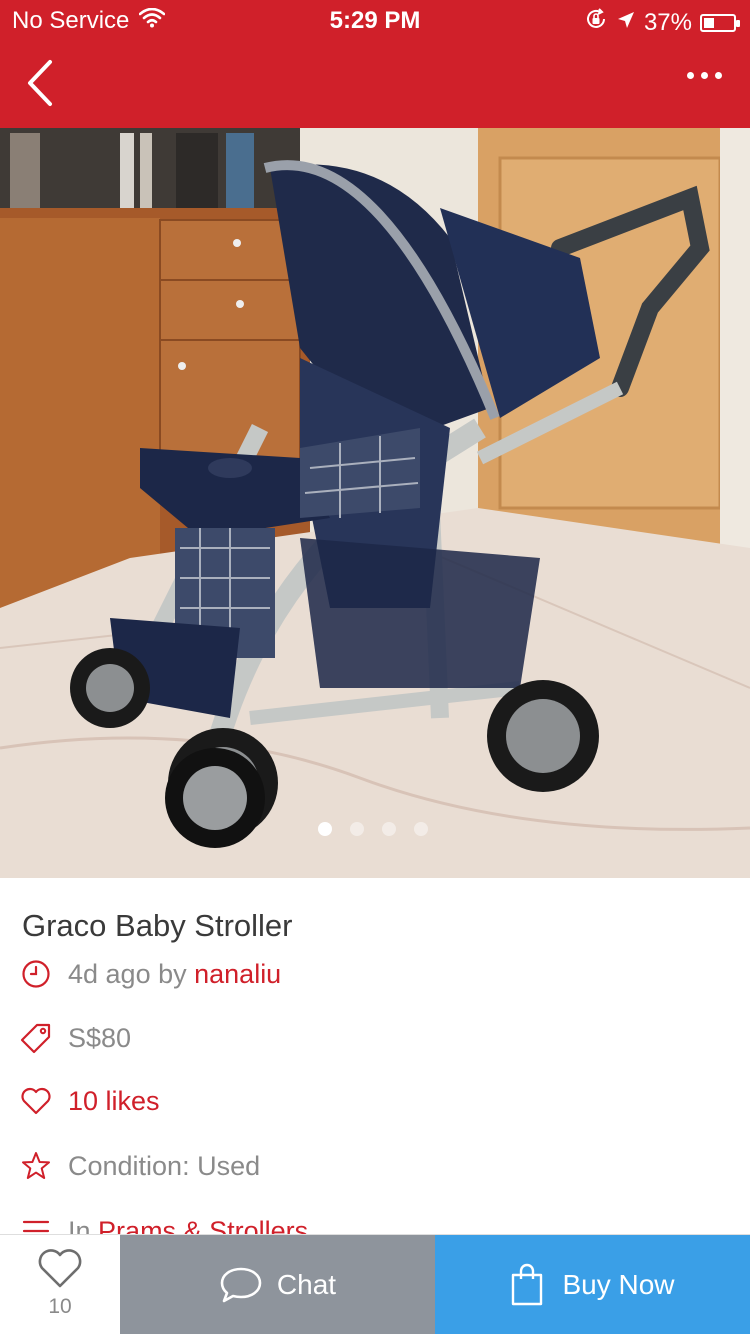 The width and height of the screenshot is (750, 1334). What do you see at coordinates (157, 925) in the screenshot?
I see `listing-title: Graco Baby Stroller` at bounding box center [157, 925].